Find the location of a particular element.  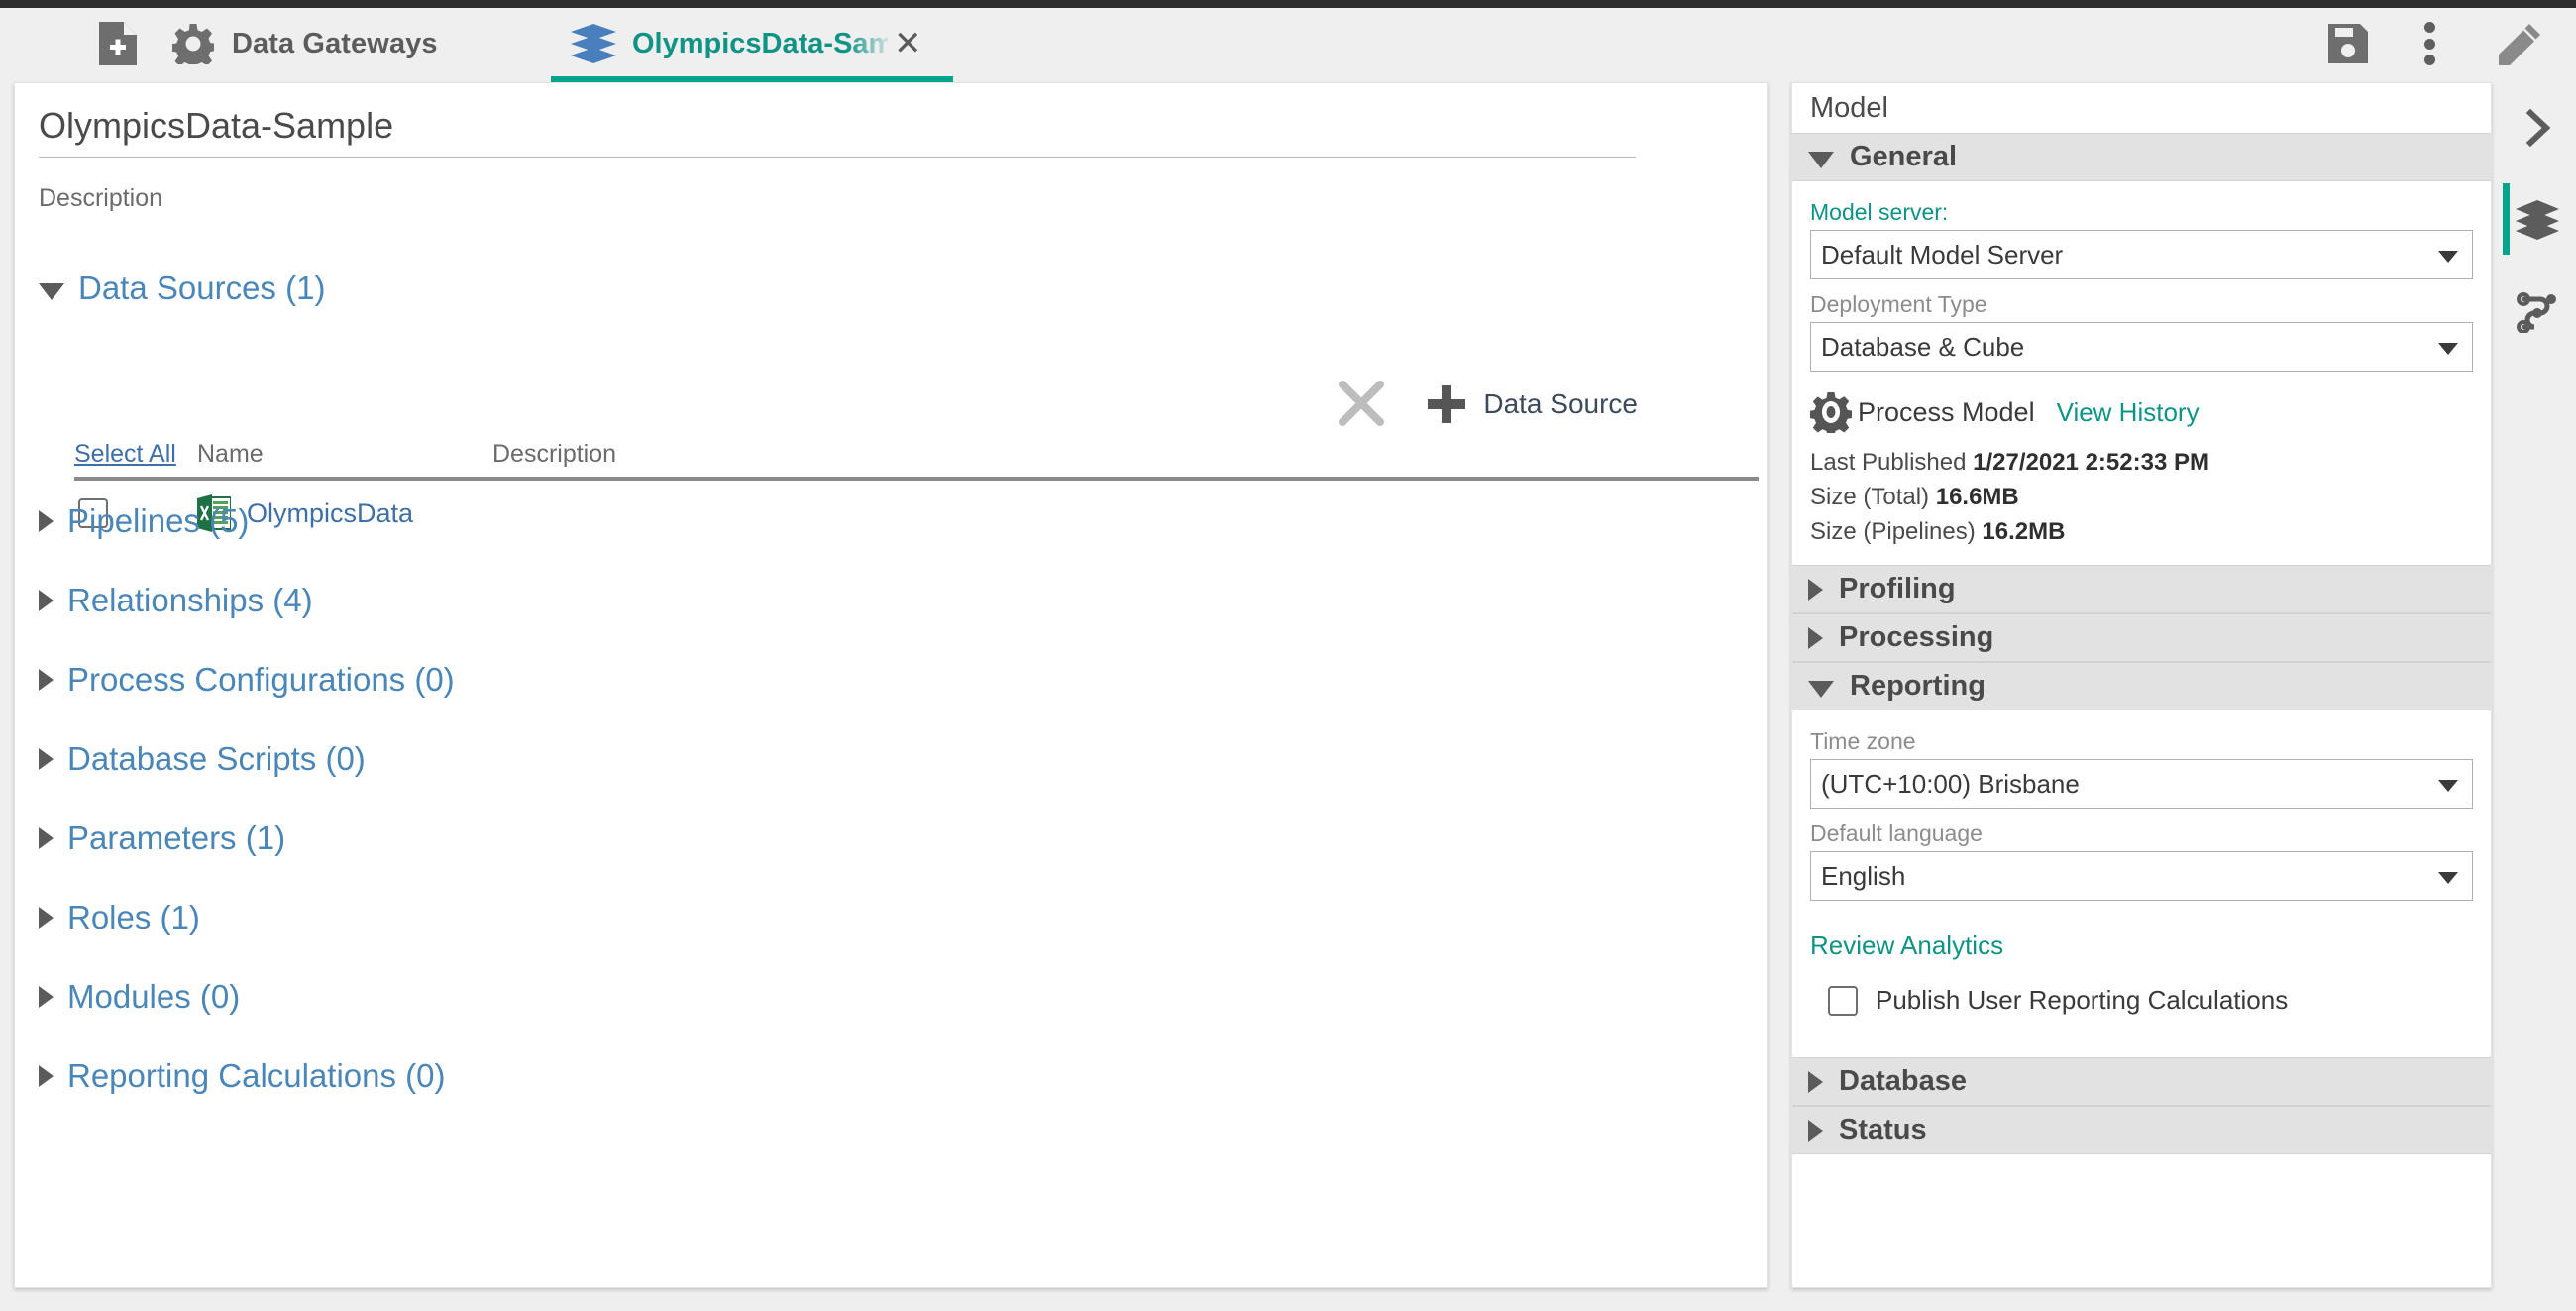

time-zone-label: Time zone is located at coordinates (1863, 741).